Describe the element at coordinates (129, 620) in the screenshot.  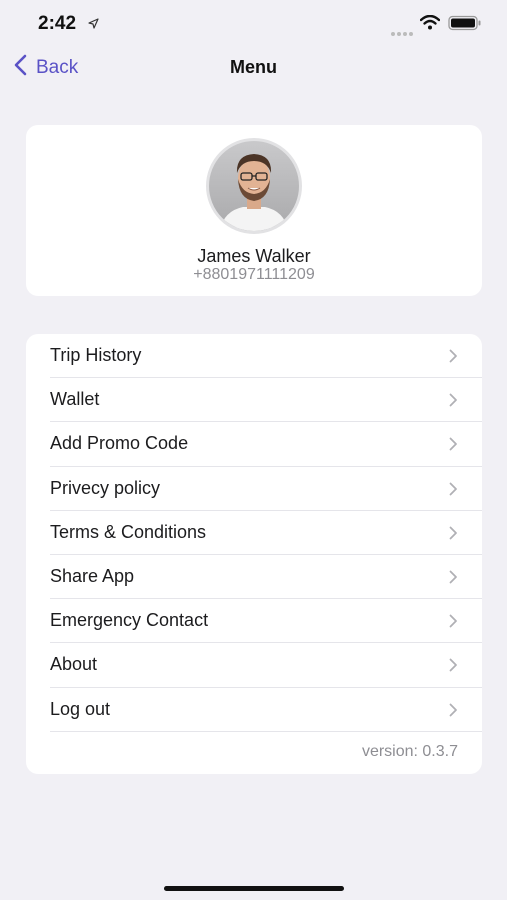
I see `menu-item-label: Emergency Contact` at that location.